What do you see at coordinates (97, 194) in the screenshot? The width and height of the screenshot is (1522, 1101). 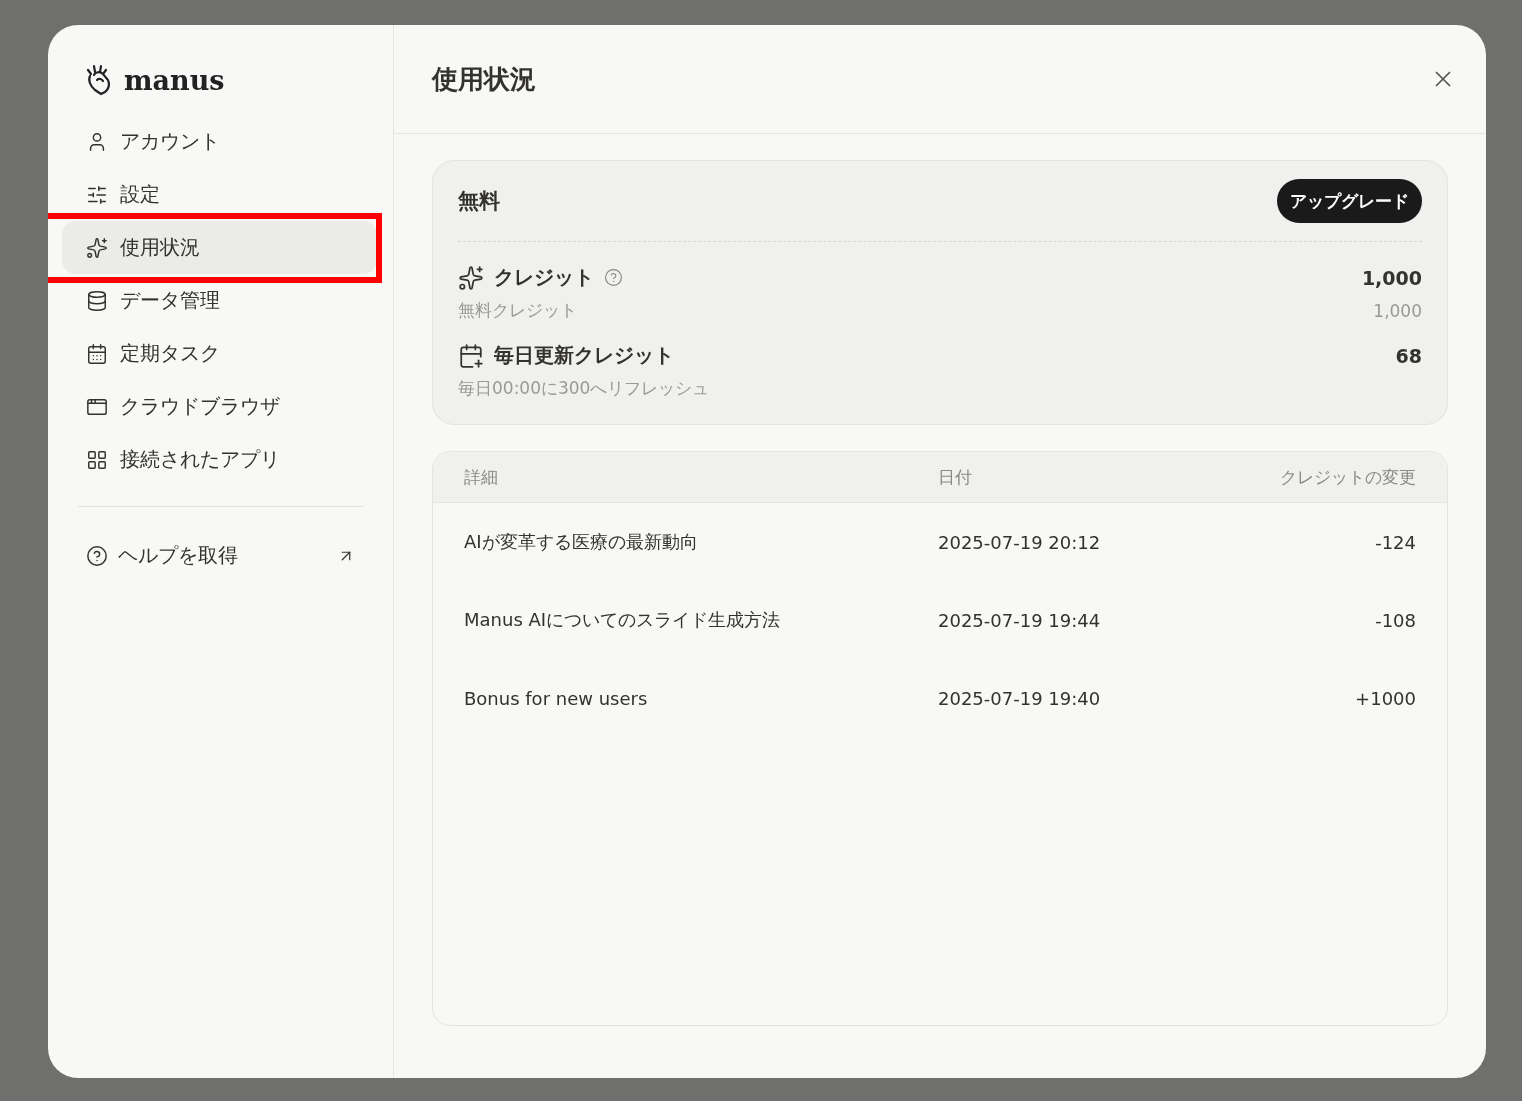 I see `settings-icon` at bounding box center [97, 194].